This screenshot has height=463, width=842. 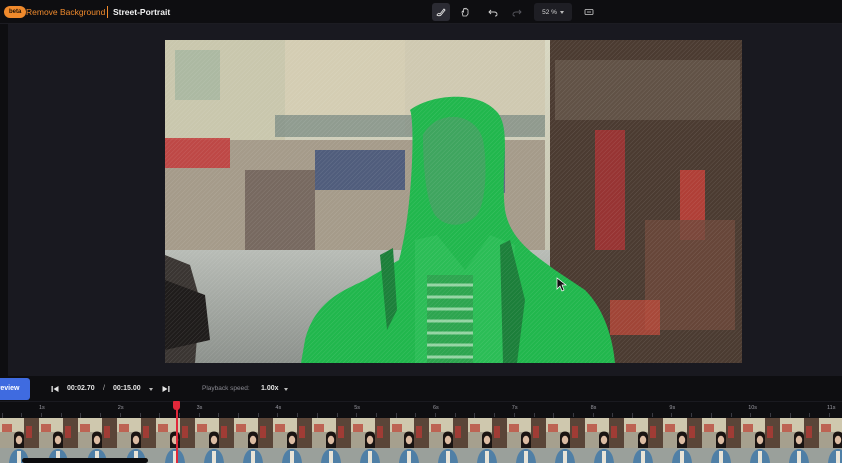 I want to click on ruler-tick-label: 1s, so click(x=42, y=408).